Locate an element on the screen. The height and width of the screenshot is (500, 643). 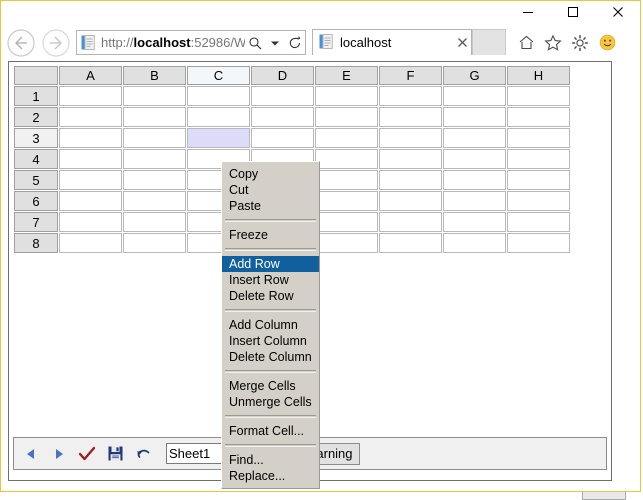
column-header-f: F is located at coordinates (410, 75).